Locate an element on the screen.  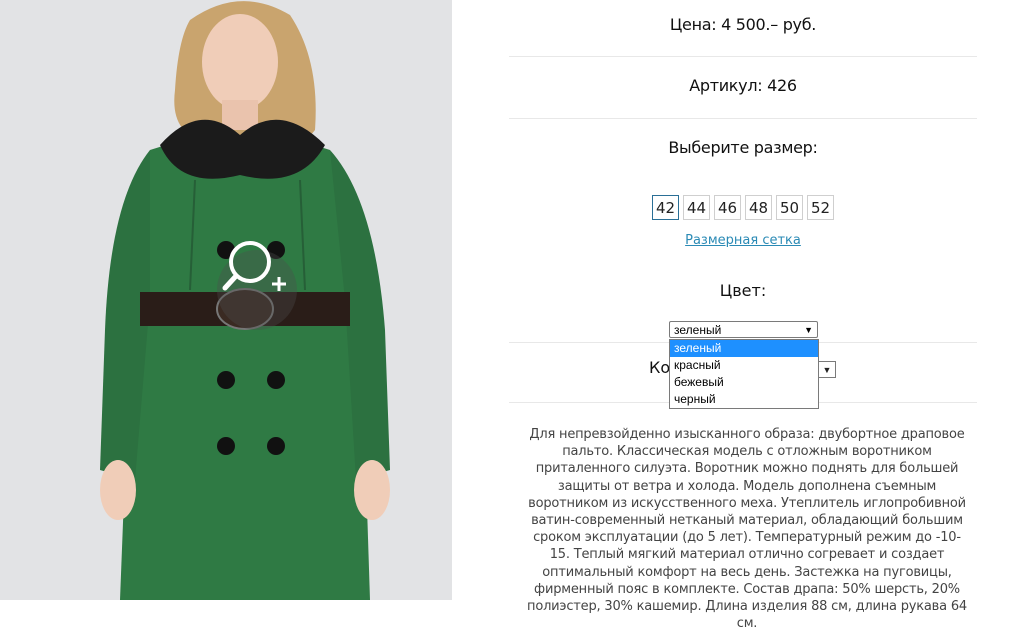
size-title: Выберите размер: is located at coordinates (743, 147).